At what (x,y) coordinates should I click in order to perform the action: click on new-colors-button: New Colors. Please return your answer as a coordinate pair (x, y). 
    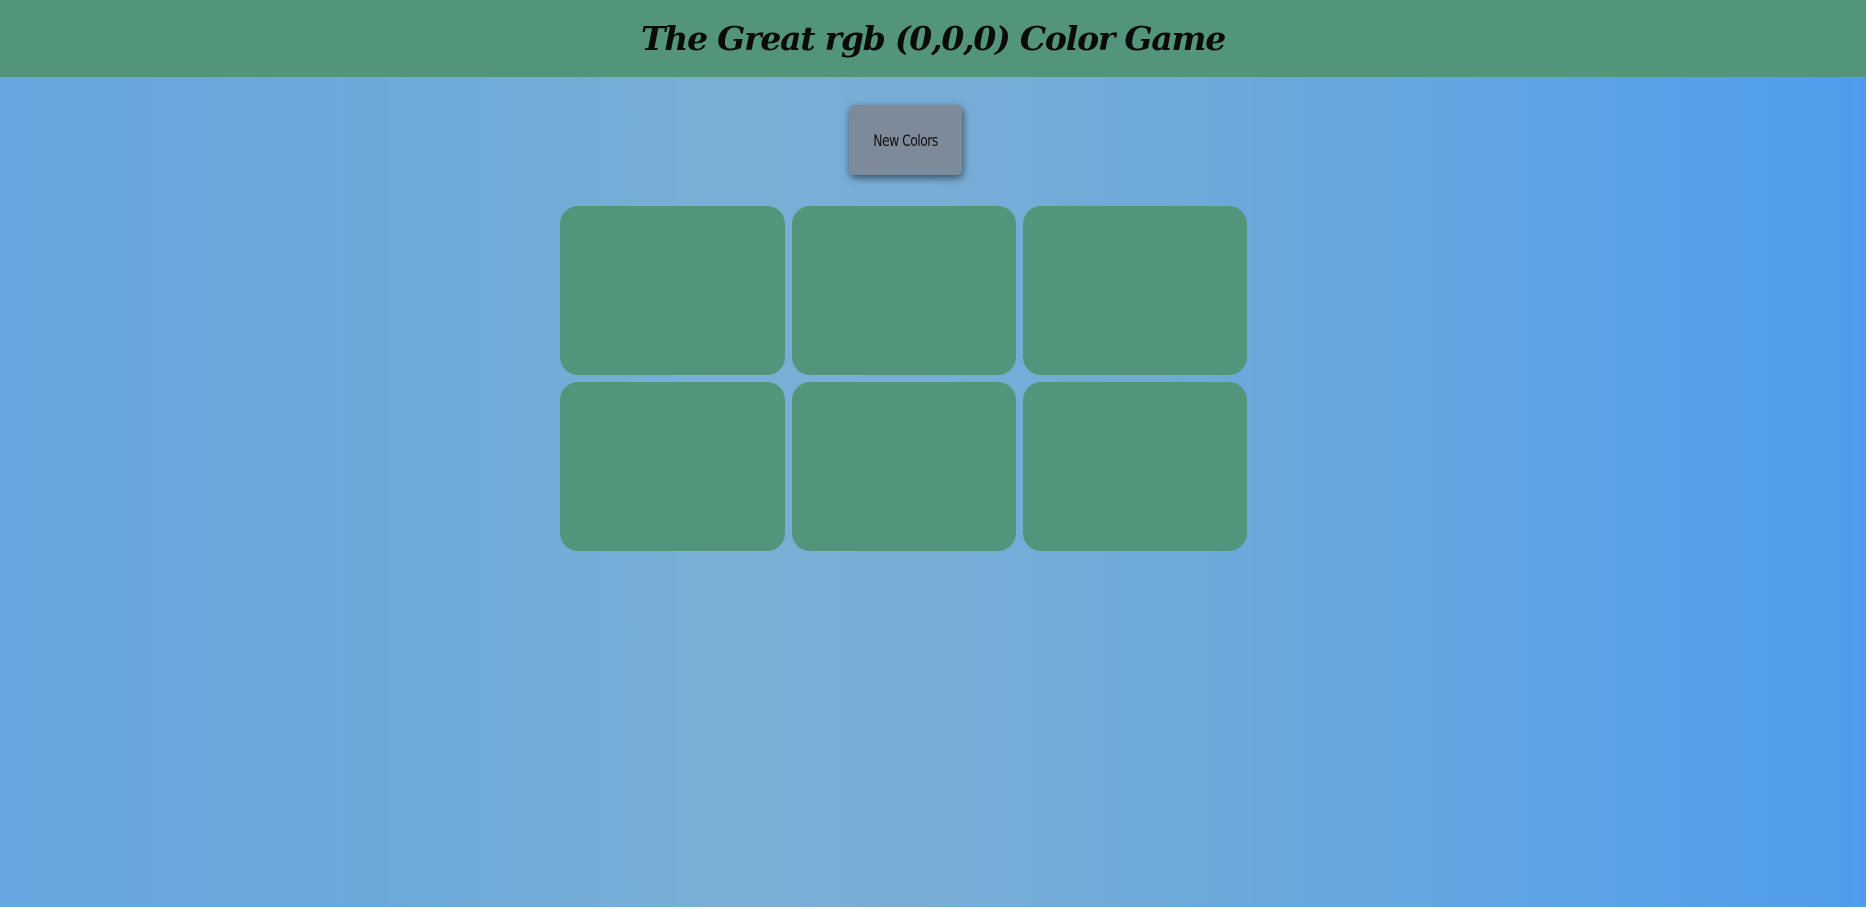
    Looking at the image, I should click on (905, 140).